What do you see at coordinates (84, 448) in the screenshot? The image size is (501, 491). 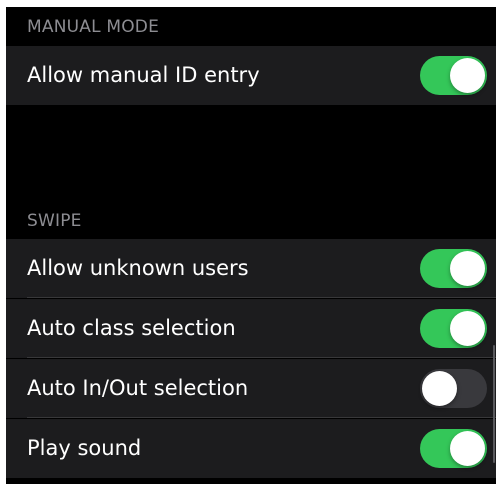 I see `setting-label: Play sound` at bounding box center [84, 448].